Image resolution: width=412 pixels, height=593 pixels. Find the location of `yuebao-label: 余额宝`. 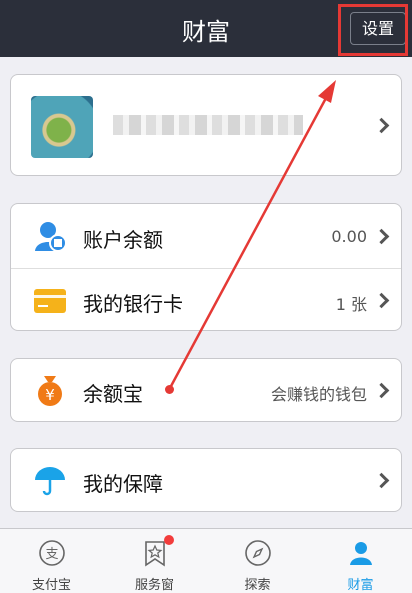

yuebao-label: 余额宝 is located at coordinates (113, 394).